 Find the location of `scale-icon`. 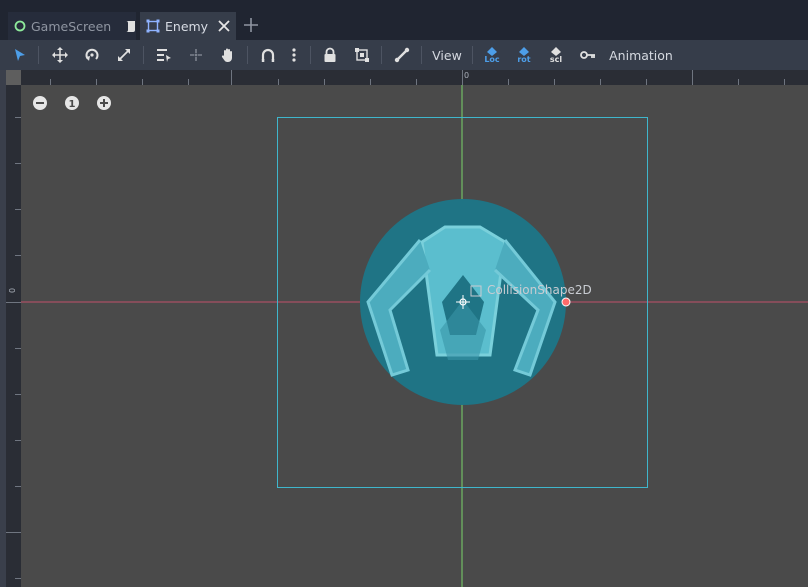

scale-icon is located at coordinates (124, 55).